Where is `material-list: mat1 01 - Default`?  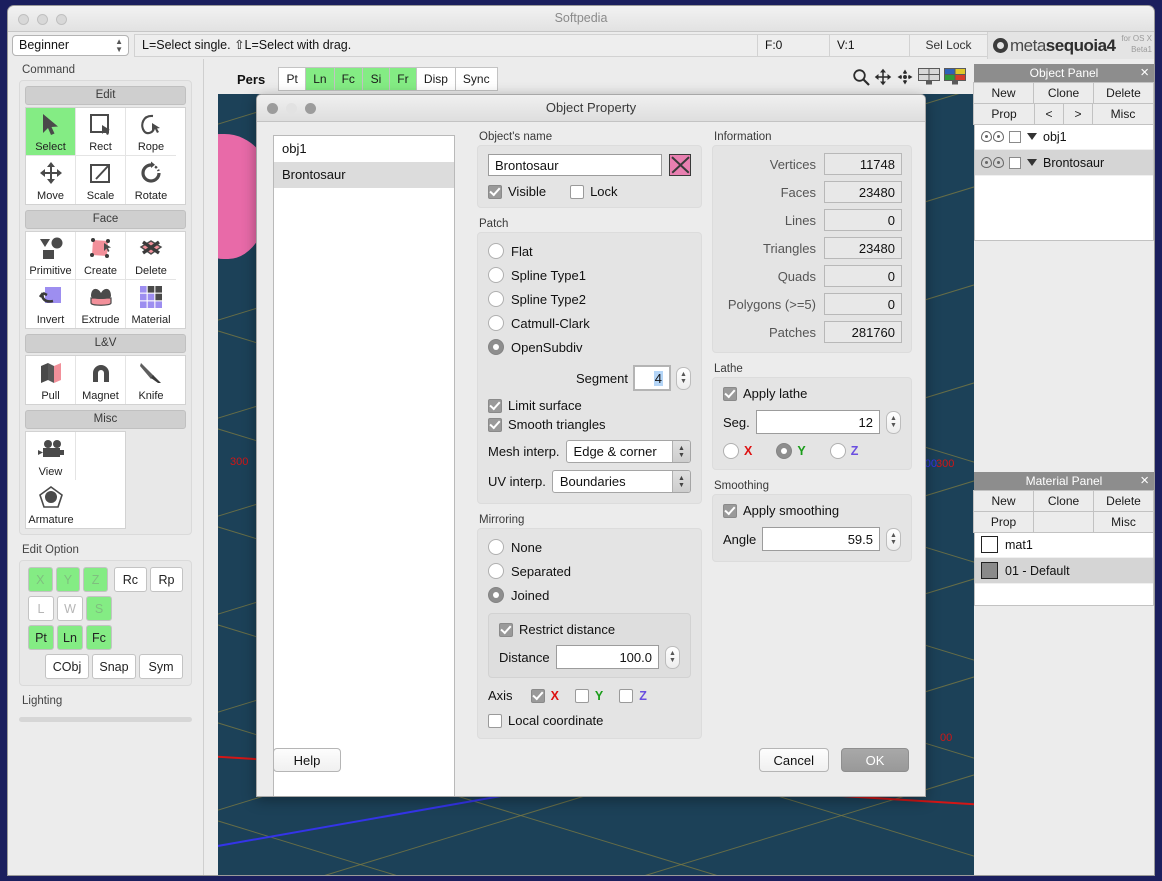
material-list: mat1 01 - Default is located at coordinates (1064, 569).